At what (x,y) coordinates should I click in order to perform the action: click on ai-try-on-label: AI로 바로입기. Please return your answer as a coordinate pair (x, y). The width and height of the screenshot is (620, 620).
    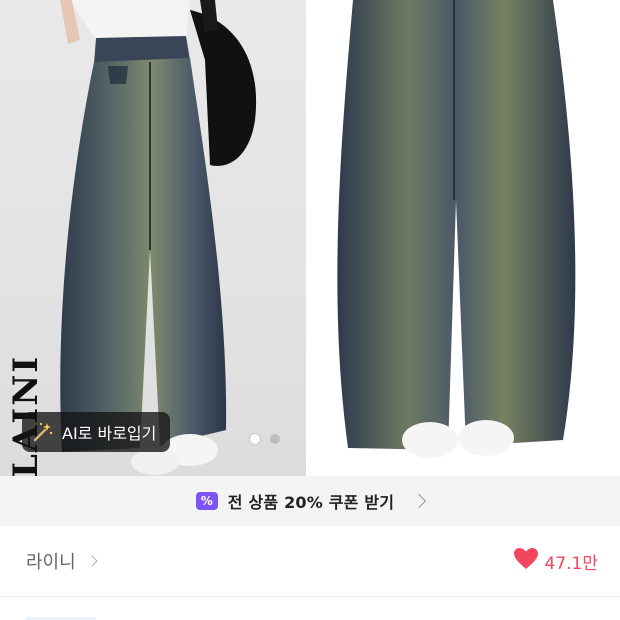
    Looking at the image, I should click on (109, 433).